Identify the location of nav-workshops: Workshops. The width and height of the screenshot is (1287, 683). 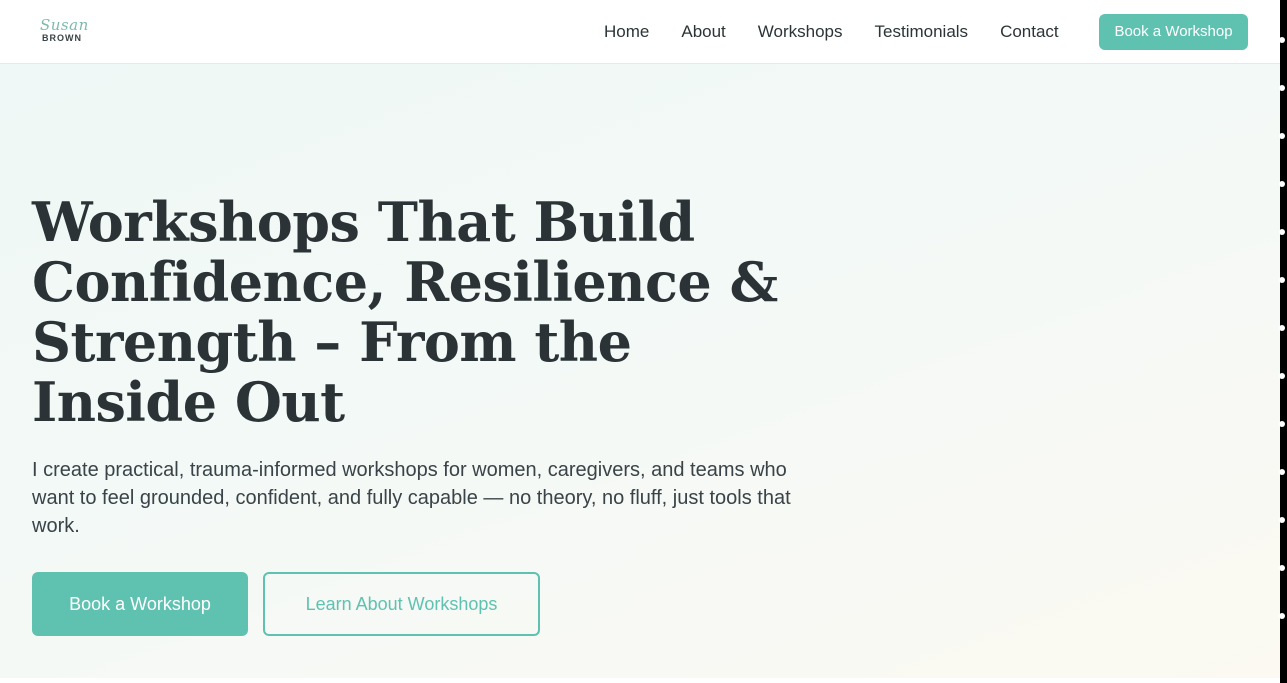
(800, 32).